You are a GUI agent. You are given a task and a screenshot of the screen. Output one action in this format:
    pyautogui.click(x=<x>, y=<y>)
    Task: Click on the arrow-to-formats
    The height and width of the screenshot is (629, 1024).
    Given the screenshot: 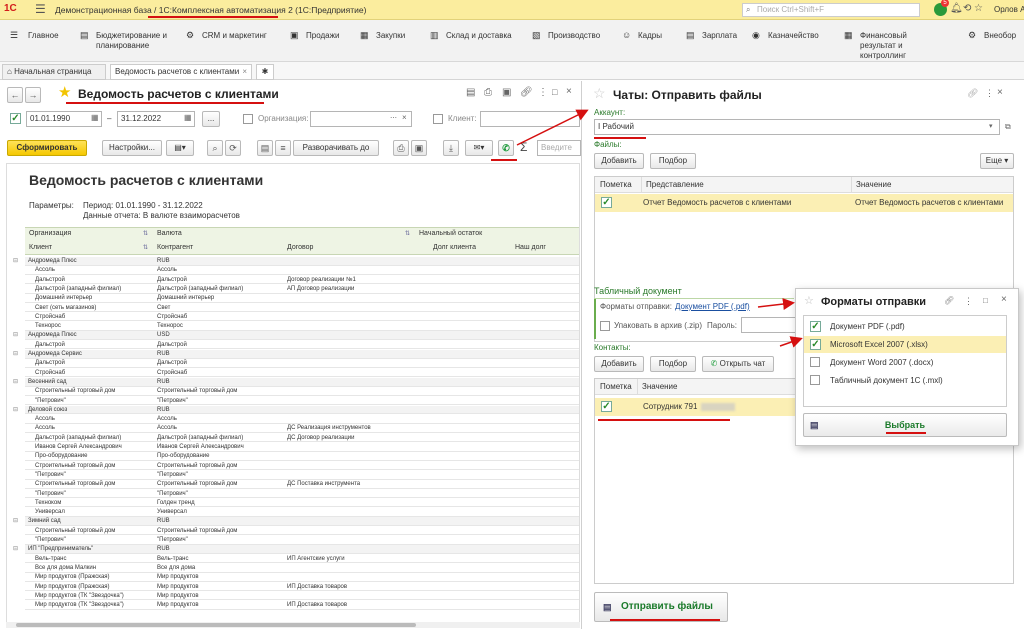 What is the action you would take?
    pyautogui.click(x=776, y=304)
    